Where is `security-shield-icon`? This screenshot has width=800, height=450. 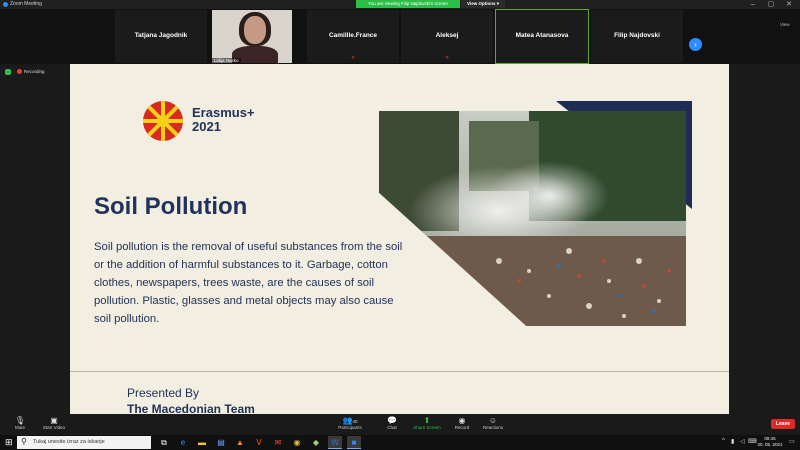 security-shield-icon is located at coordinates (8, 72).